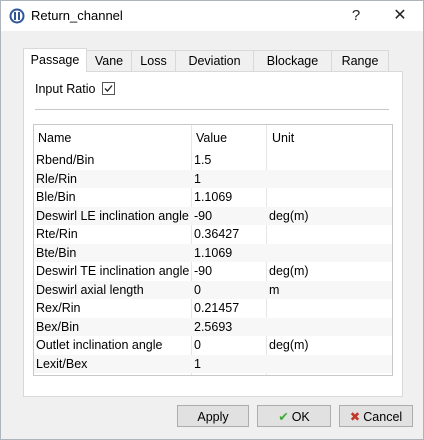 The height and width of the screenshot is (440, 424). Describe the element at coordinates (58, 326) in the screenshot. I see `cell-name: Bex/Bin` at that location.